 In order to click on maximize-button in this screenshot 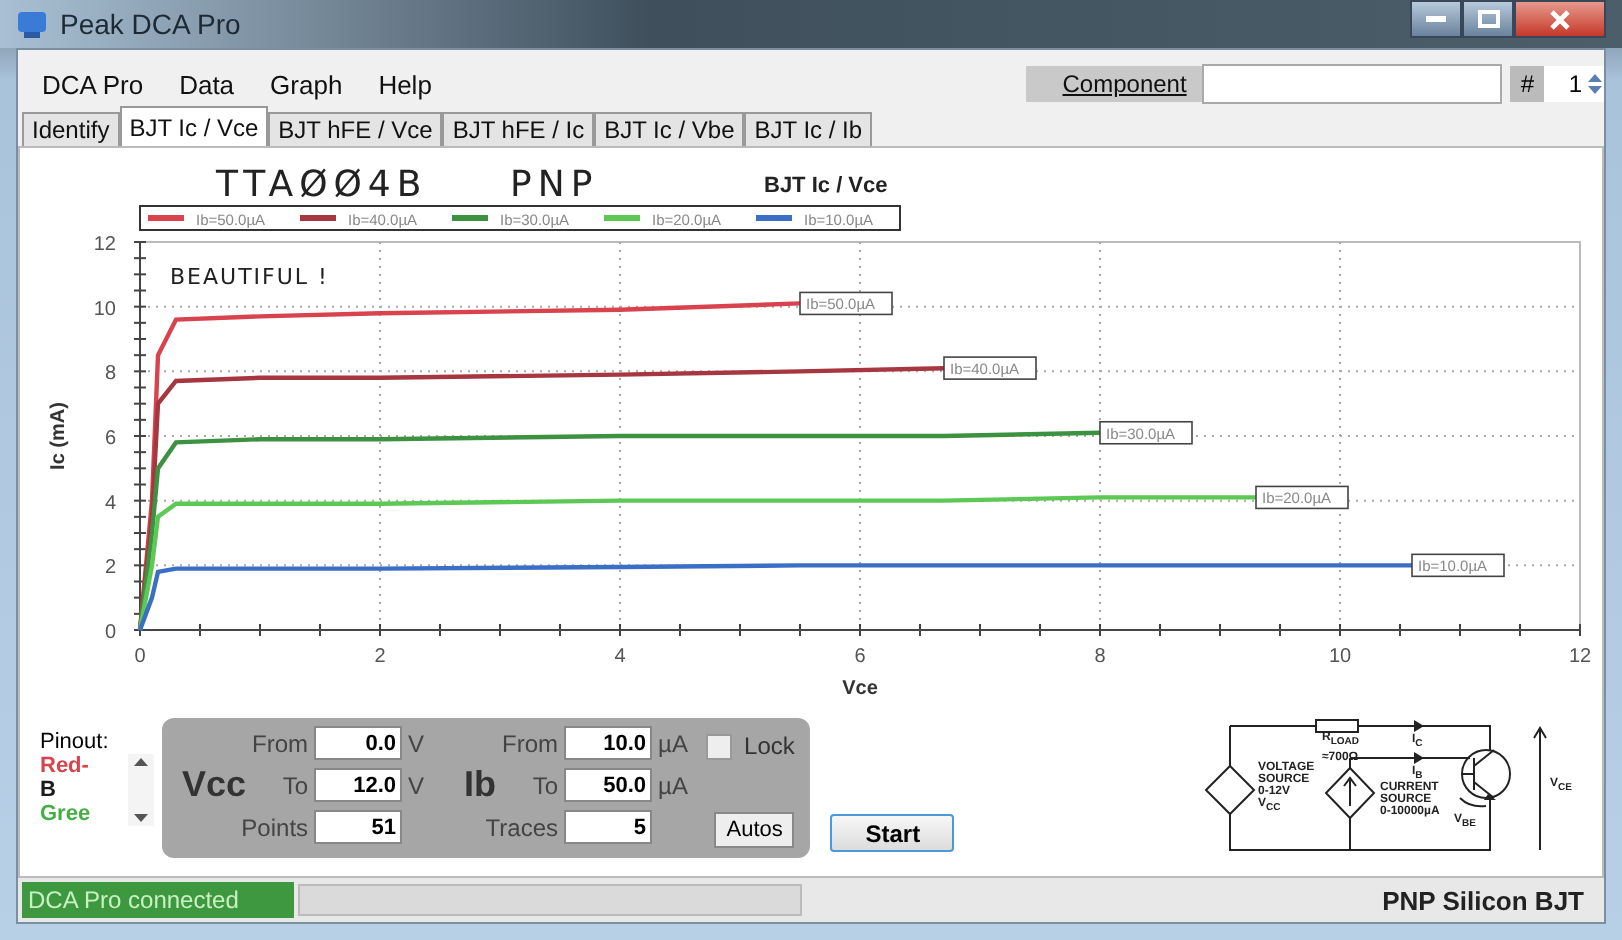, I will do `click(1488, 19)`.